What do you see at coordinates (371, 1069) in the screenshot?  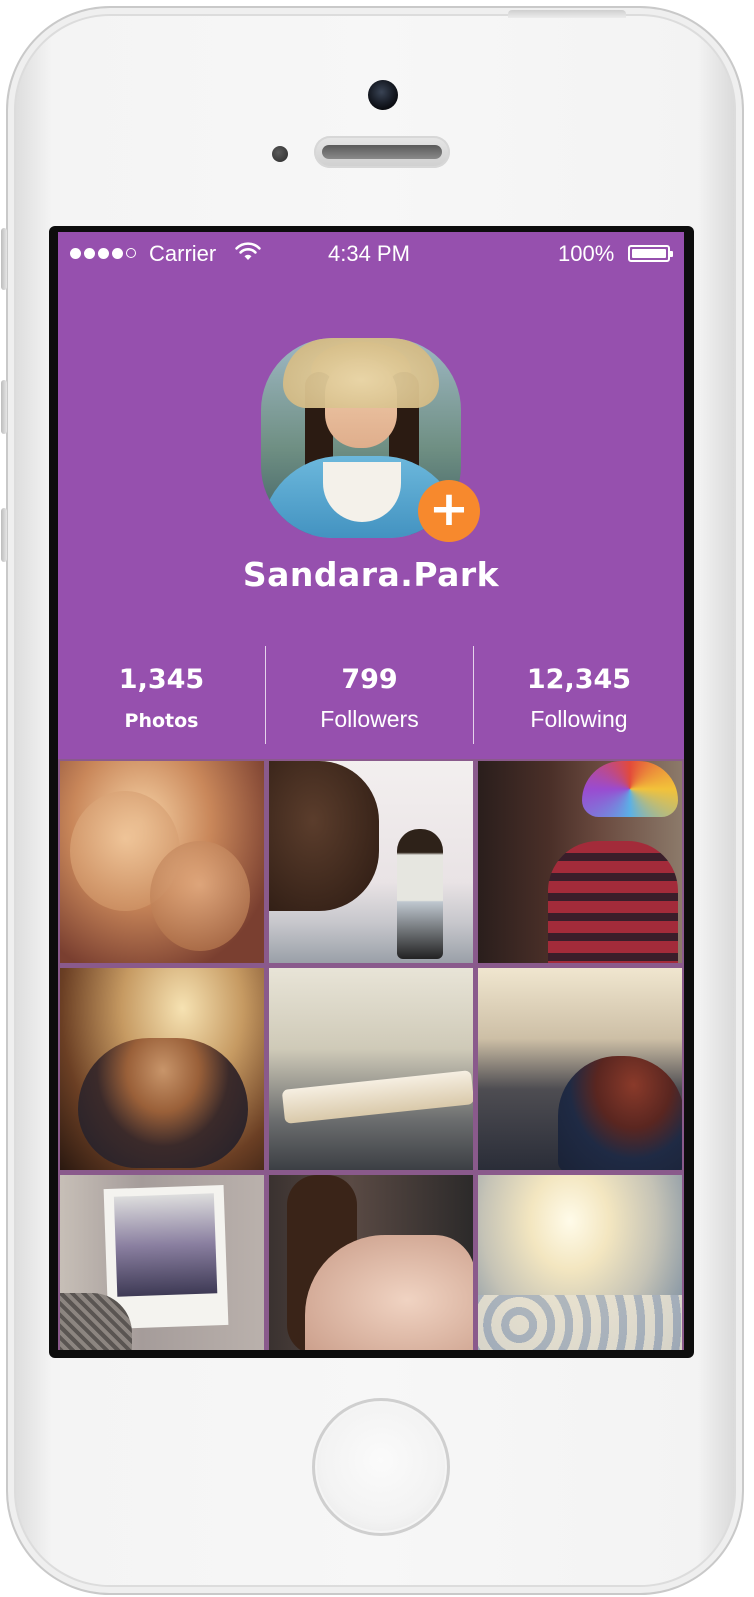 I see `photo-notebook` at bounding box center [371, 1069].